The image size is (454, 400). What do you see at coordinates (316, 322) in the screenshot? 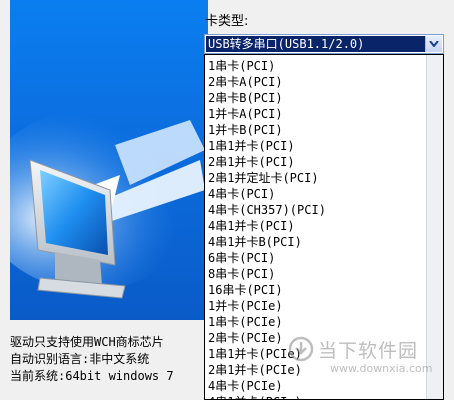
I see `dropdown-option: 1串卡(PCIe)` at bounding box center [316, 322].